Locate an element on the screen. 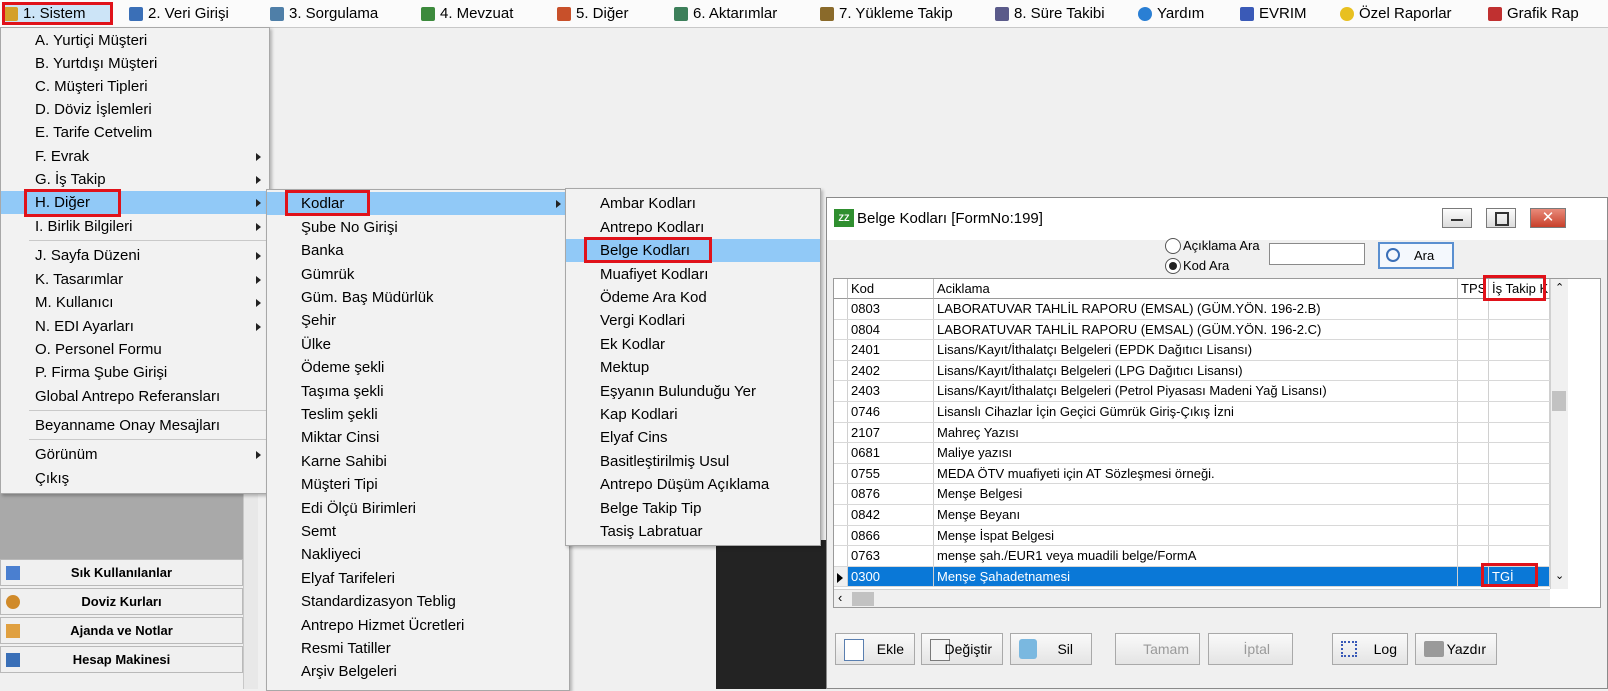  menu-item-teslim-sekli: Teslim şekli is located at coordinates (418, 414).